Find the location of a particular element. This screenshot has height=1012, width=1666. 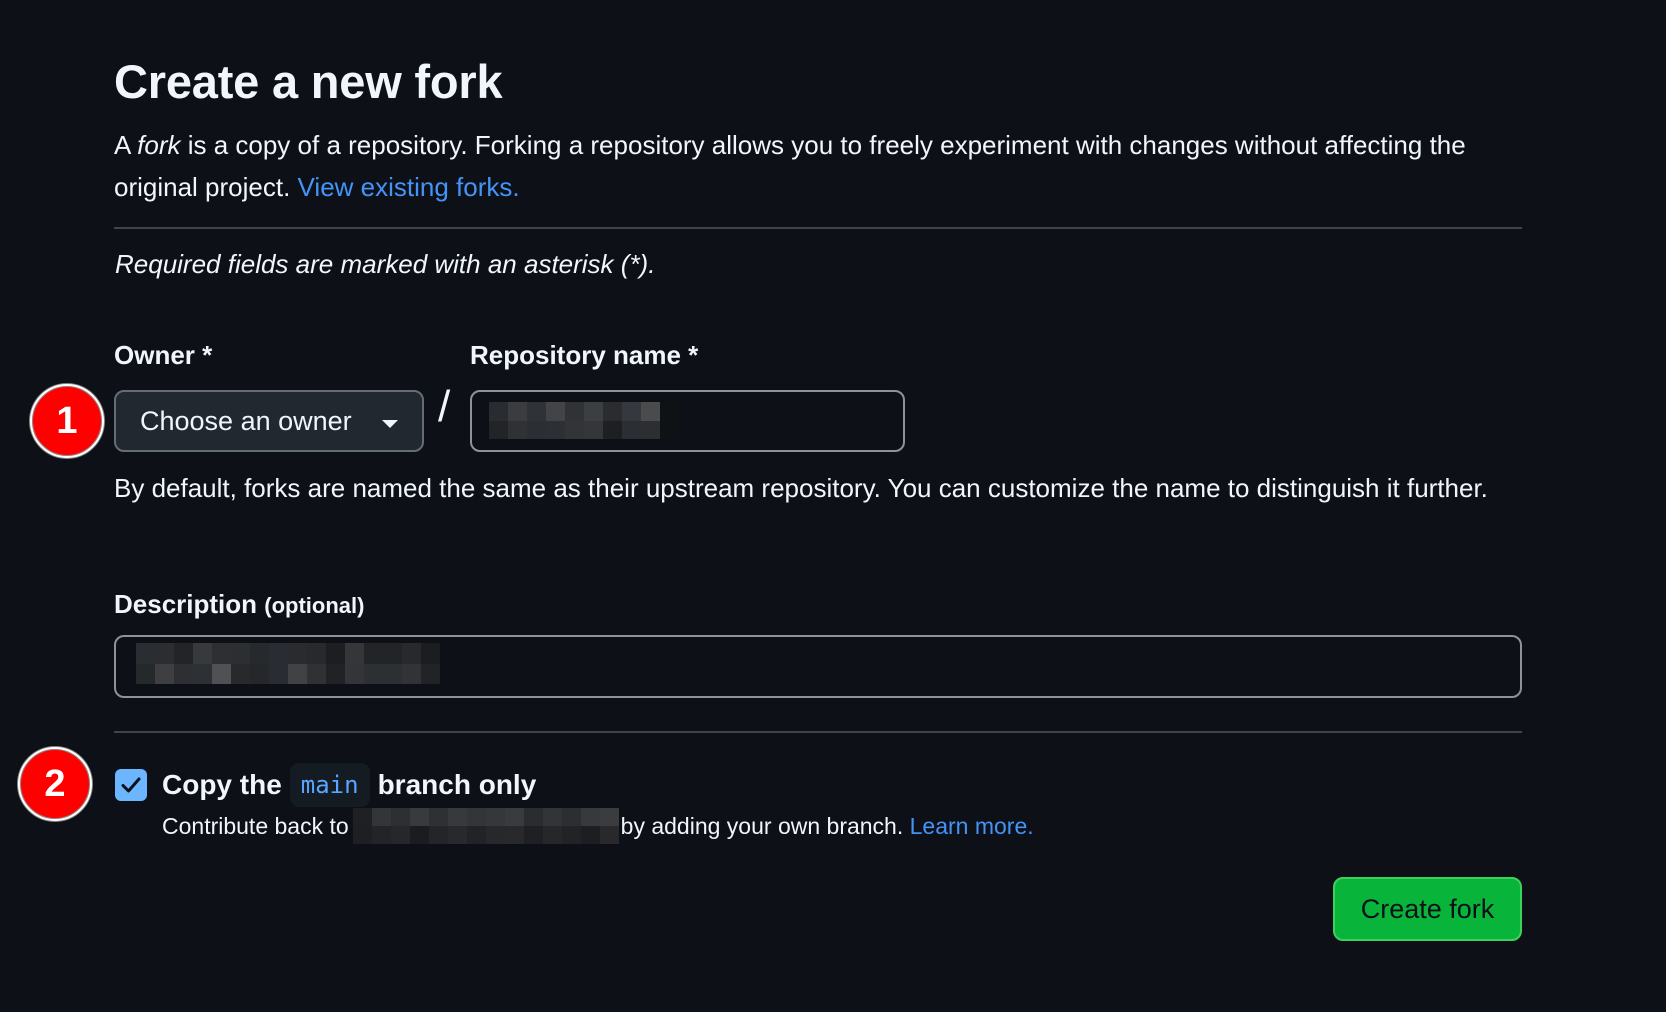

annotation-marker-1: 1 is located at coordinates (67, 421).